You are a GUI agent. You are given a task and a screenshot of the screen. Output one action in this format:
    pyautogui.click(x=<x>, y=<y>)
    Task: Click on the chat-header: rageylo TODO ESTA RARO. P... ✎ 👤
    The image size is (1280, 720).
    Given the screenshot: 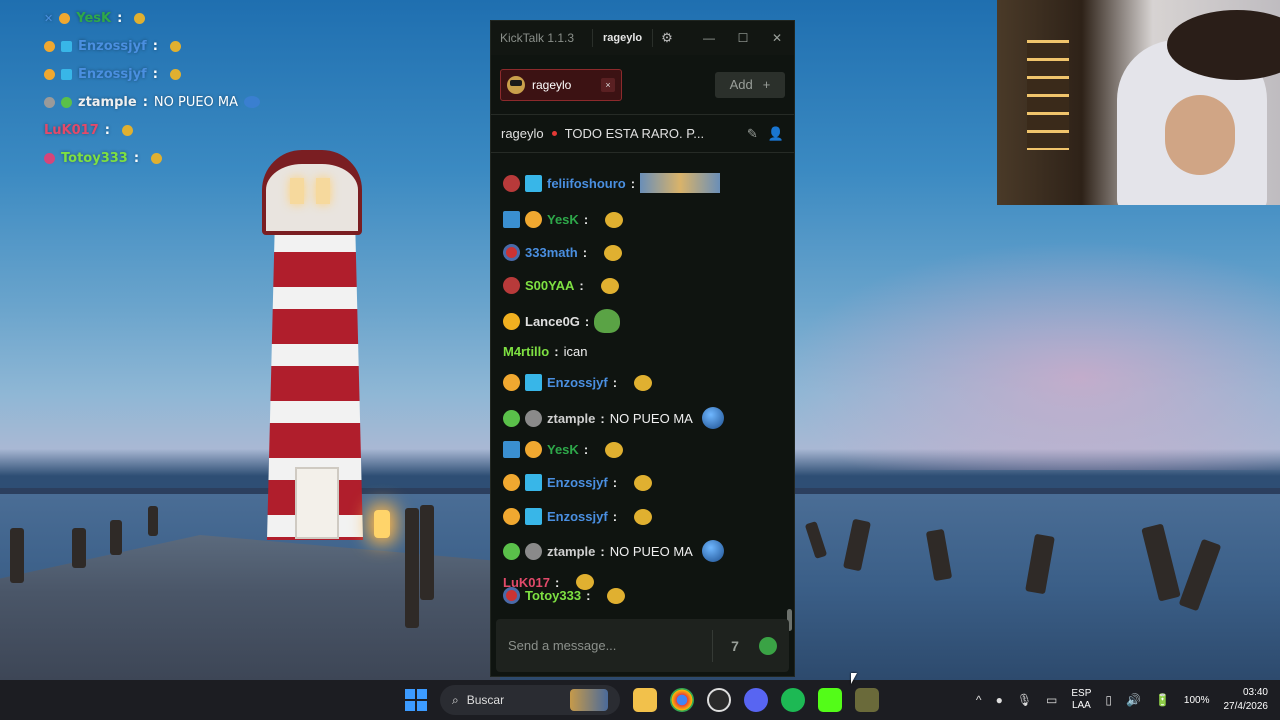 What is the action you would take?
    pyautogui.click(x=642, y=134)
    